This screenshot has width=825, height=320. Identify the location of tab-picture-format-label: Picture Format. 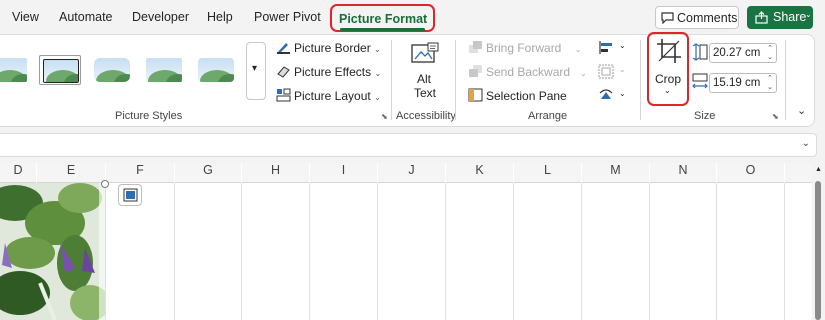
(383, 19).